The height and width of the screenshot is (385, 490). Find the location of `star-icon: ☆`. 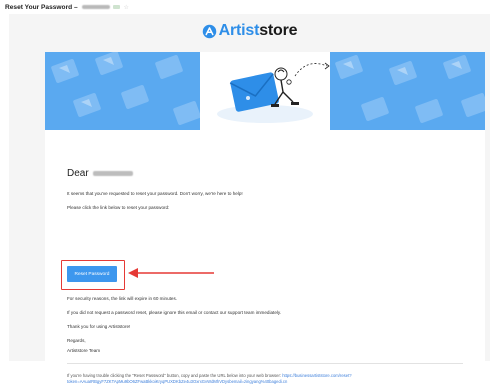

star-icon: ☆ is located at coordinates (126, 7).